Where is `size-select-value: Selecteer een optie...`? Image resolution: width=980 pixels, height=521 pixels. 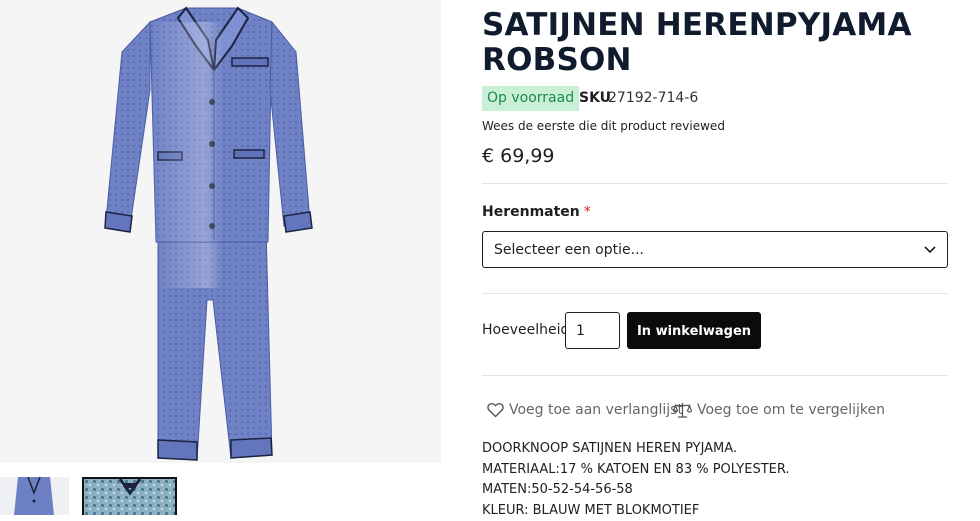 size-select-value: Selecteer een optie... is located at coordinates (569, 250).